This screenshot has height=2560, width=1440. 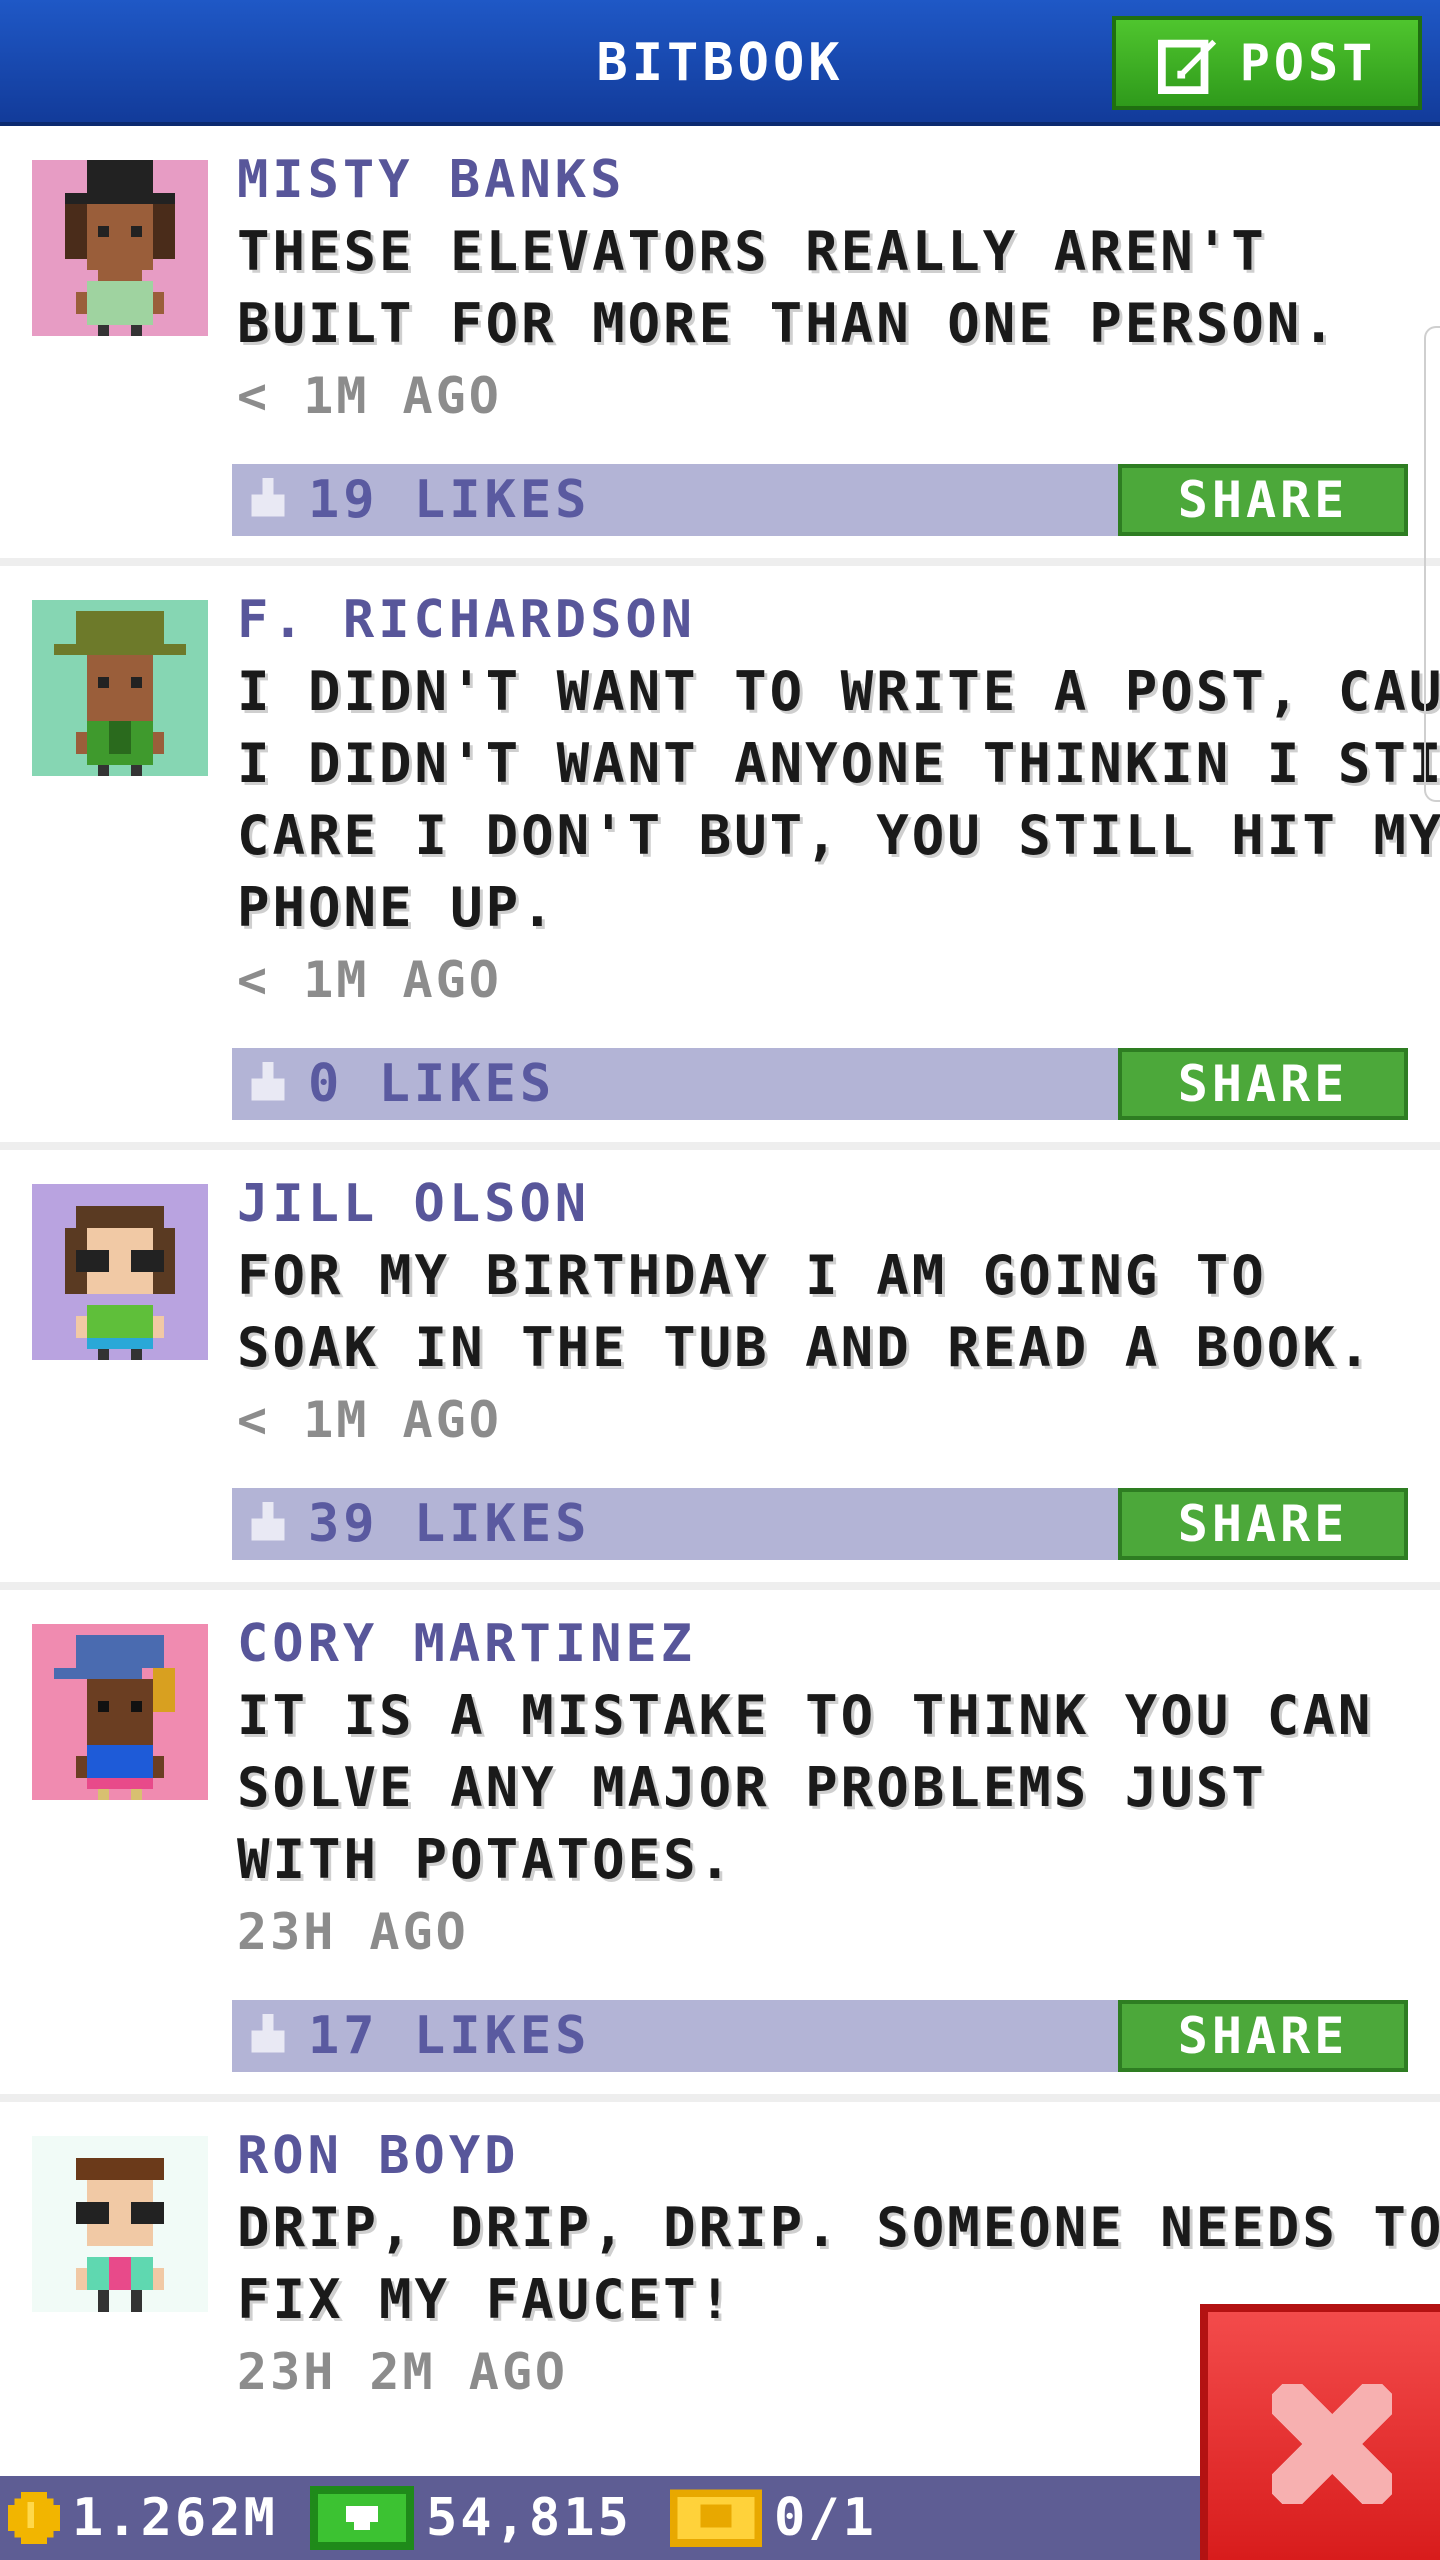 I want to click on post-text-line: I DIDN'T WANT ANYONE THINKIN I STILL, so click(x=838, y=763).